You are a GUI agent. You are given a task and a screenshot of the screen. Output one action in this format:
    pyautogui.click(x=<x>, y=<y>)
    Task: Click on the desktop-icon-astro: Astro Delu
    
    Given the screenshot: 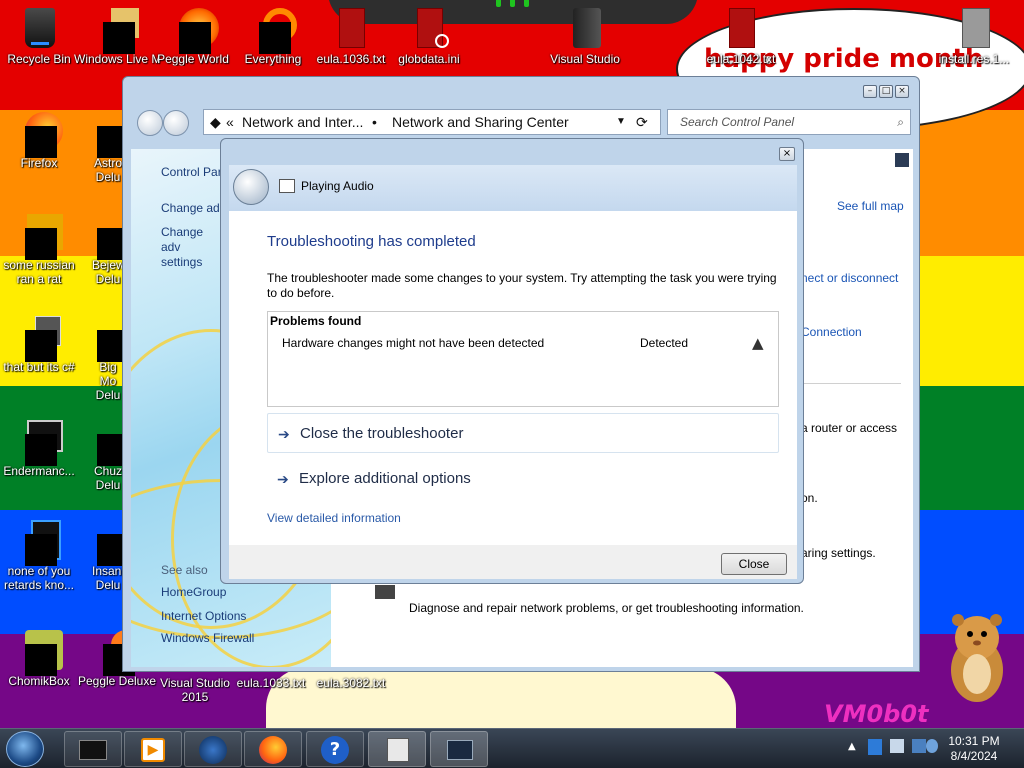 What is the action you would take?
    pyautogui.click(x=101, y=148)
    